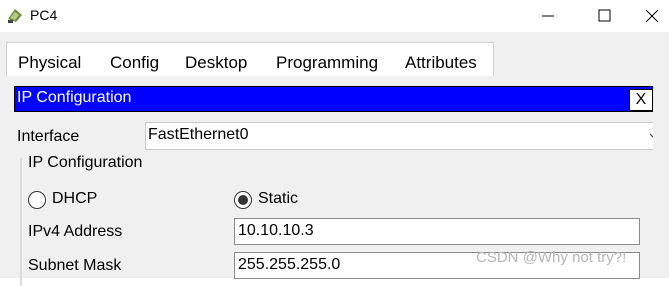 The image size is (669, 286). Describe the element at coordinates (661, 177) in the screenshot. I see `scrollbar-area` at that location.